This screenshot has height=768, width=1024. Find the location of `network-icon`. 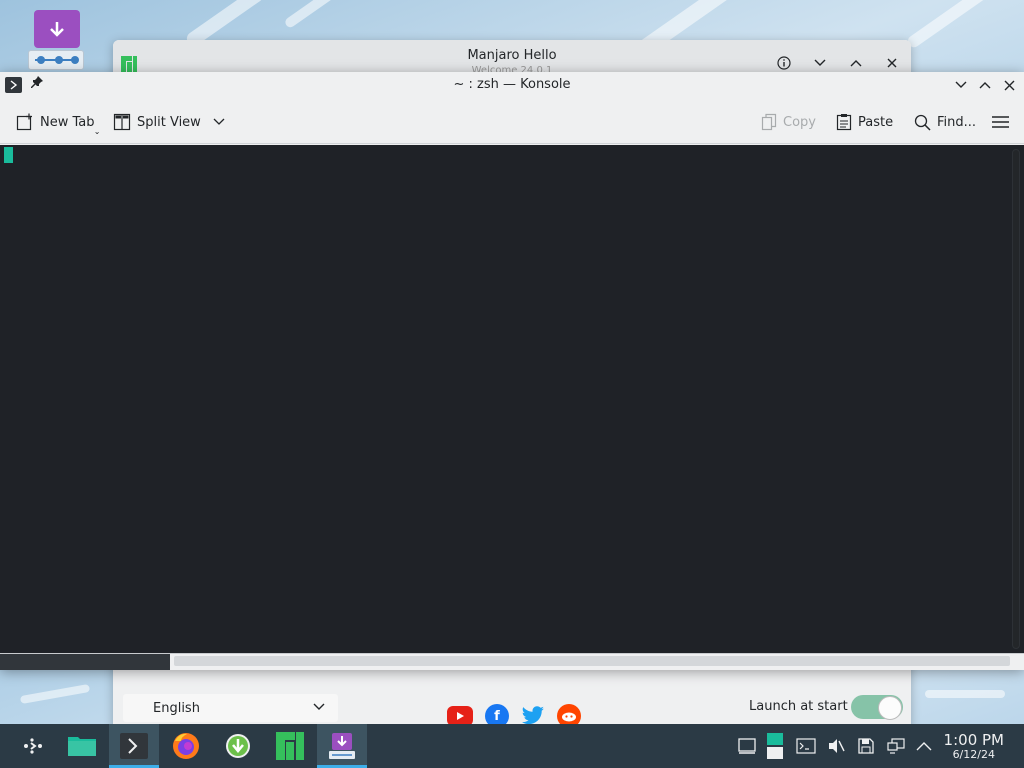

network-icon is located at coordinates (896, 746).